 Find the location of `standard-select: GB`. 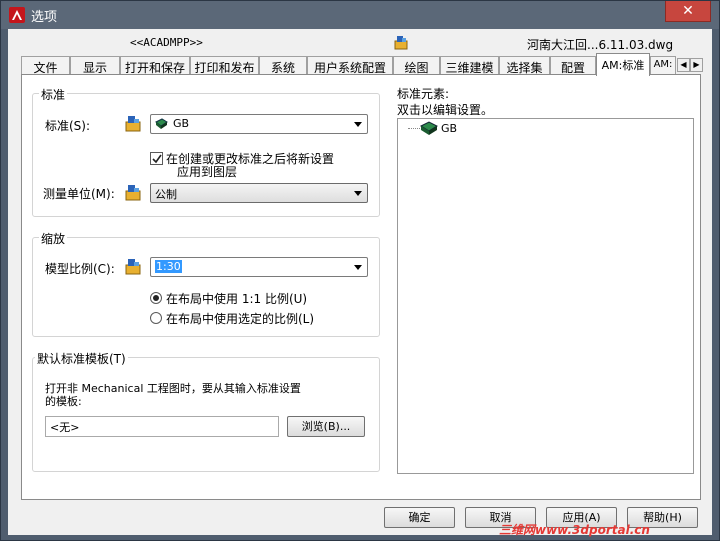

standard-select: GB is located at coordinates (259, 124).